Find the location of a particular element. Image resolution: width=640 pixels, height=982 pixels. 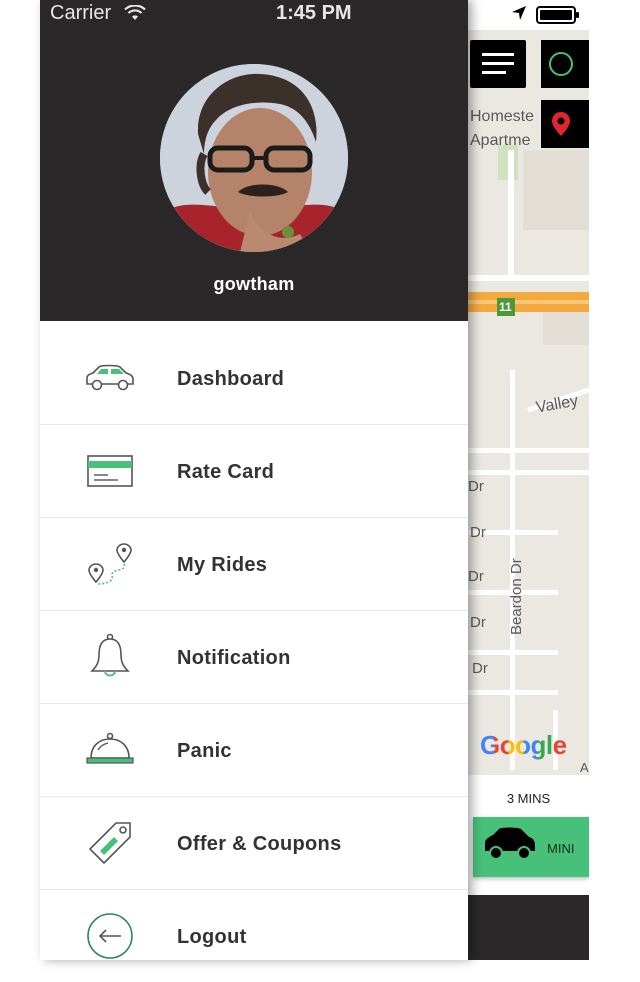

target-circle-icon is located at coordinates (561, 64).